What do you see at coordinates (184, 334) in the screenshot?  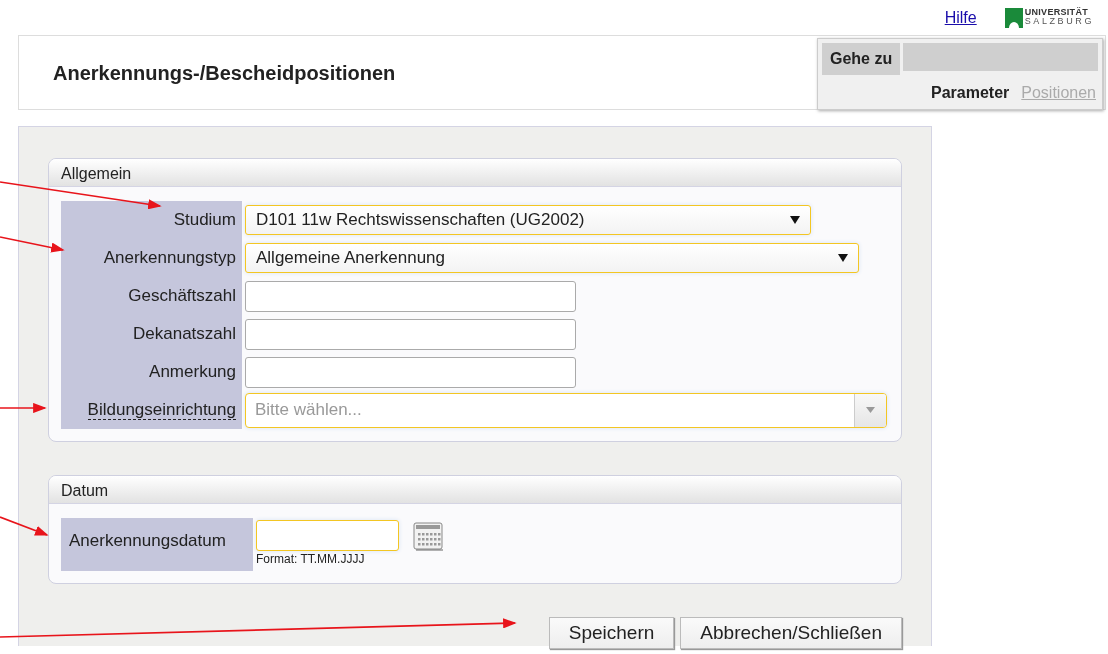 I see `field-label: Dekanatszahl` at bounding box center [184, 334].